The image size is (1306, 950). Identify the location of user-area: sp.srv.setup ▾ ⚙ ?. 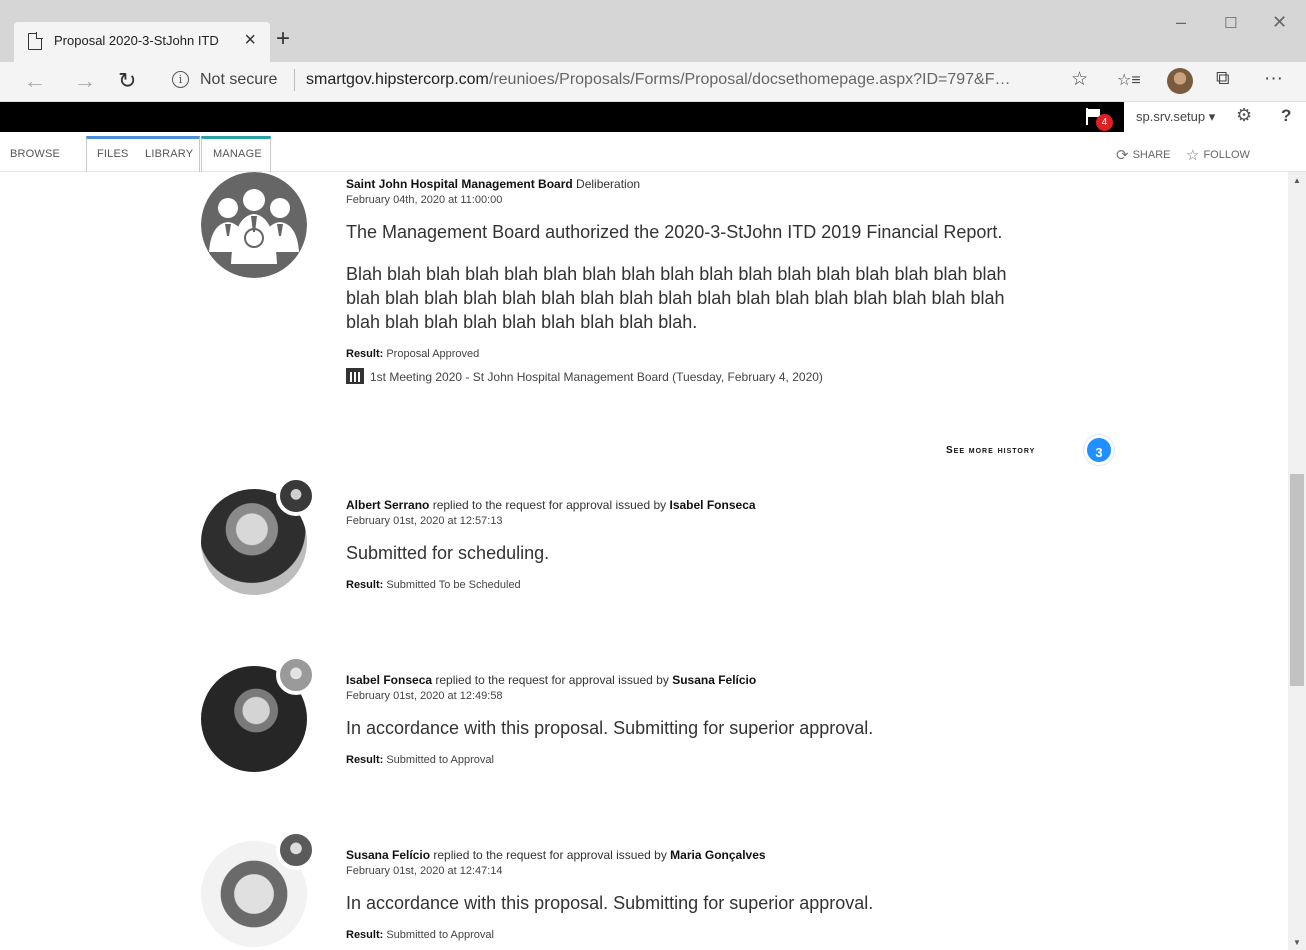
(1215, 117).